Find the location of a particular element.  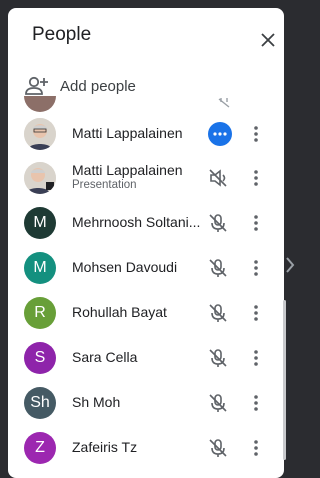

speaking-indicator is located at coordinates (220, 134).